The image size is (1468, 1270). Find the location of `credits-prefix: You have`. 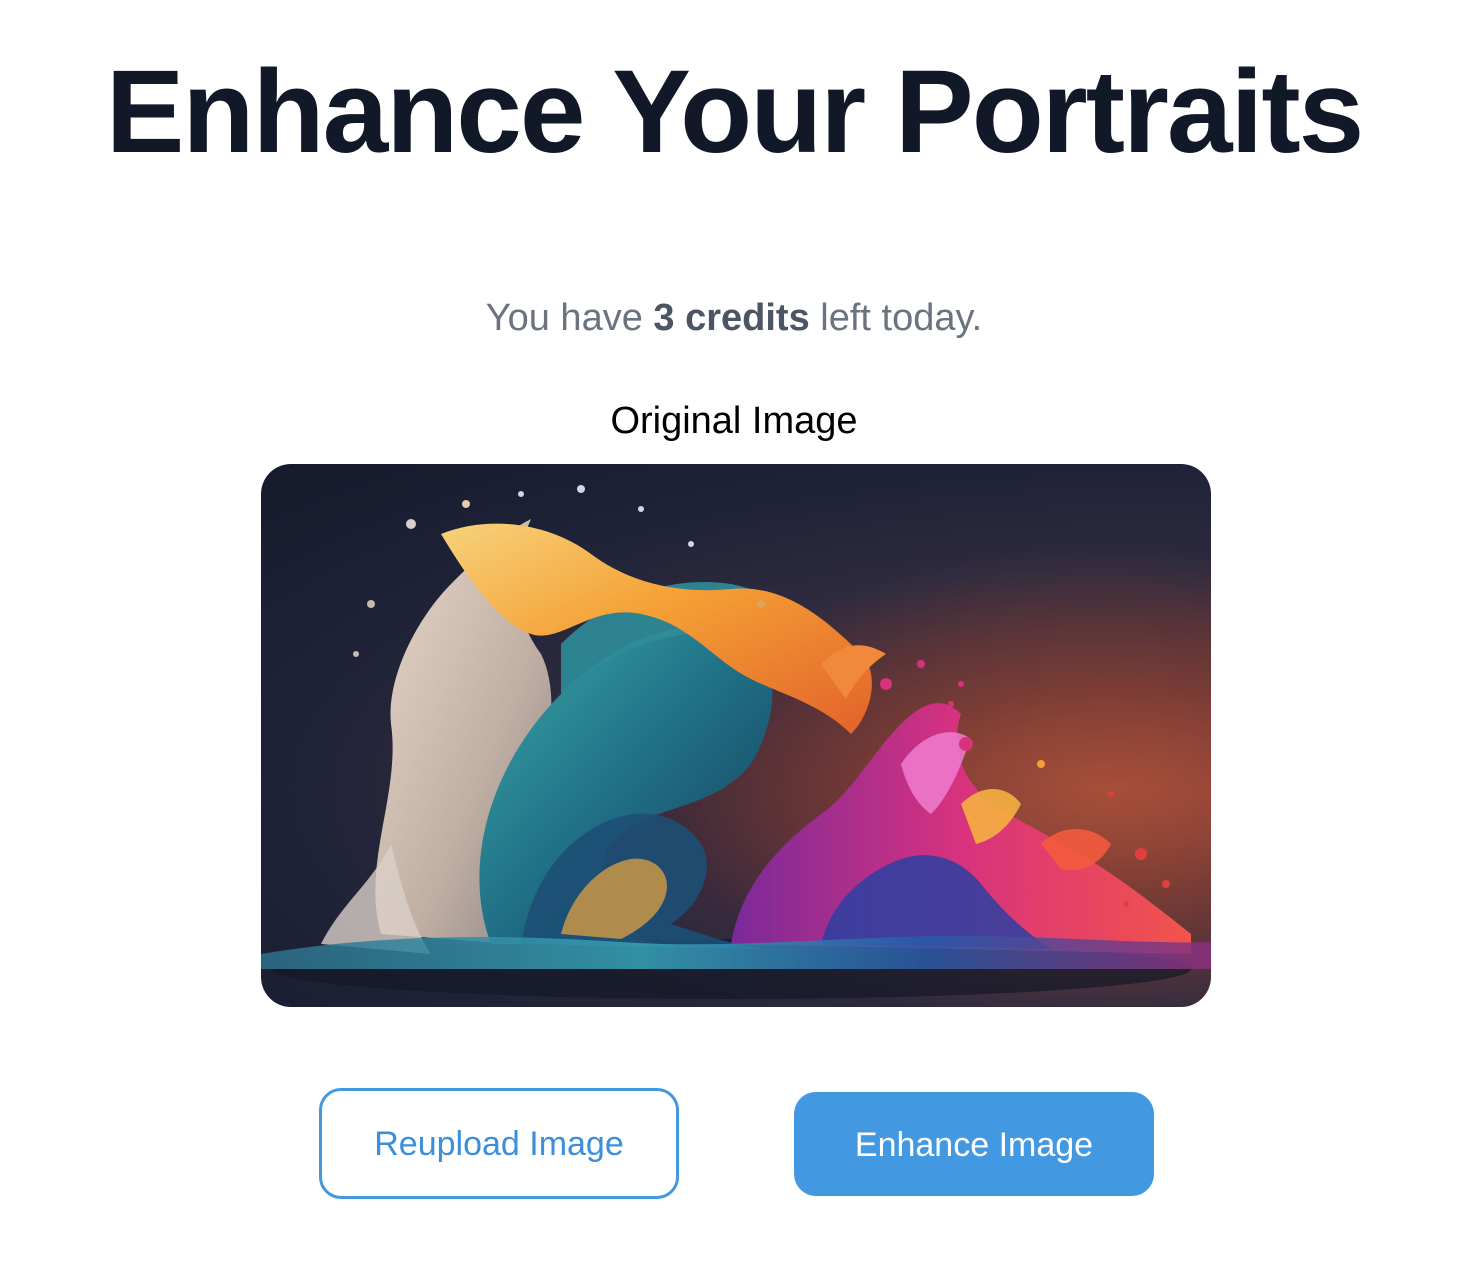

credits-prefix: You have is located at coordinates (569, 318).